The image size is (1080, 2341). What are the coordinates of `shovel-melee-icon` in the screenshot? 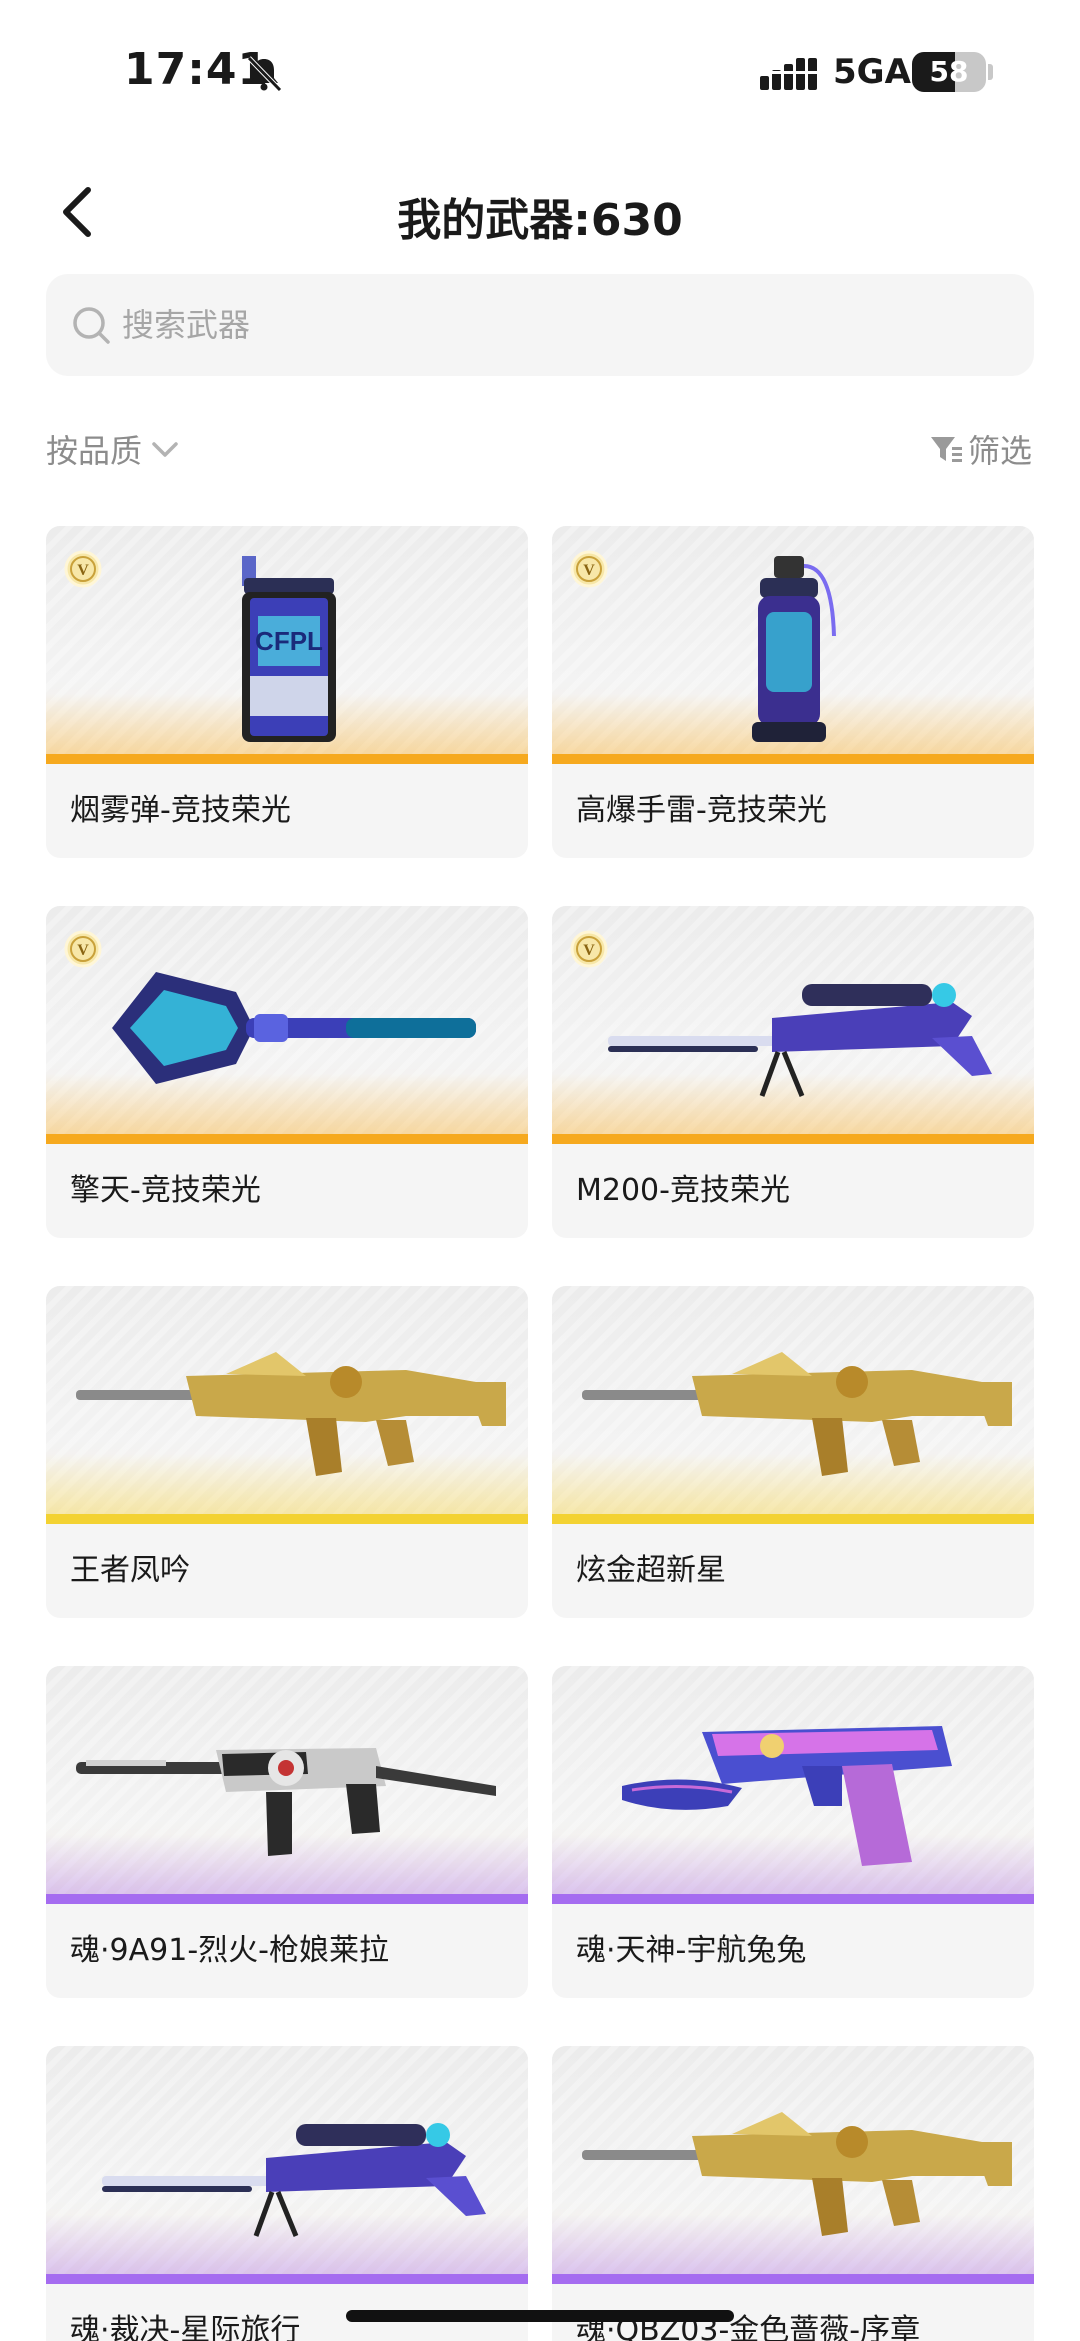 It's located at (287, 1025).